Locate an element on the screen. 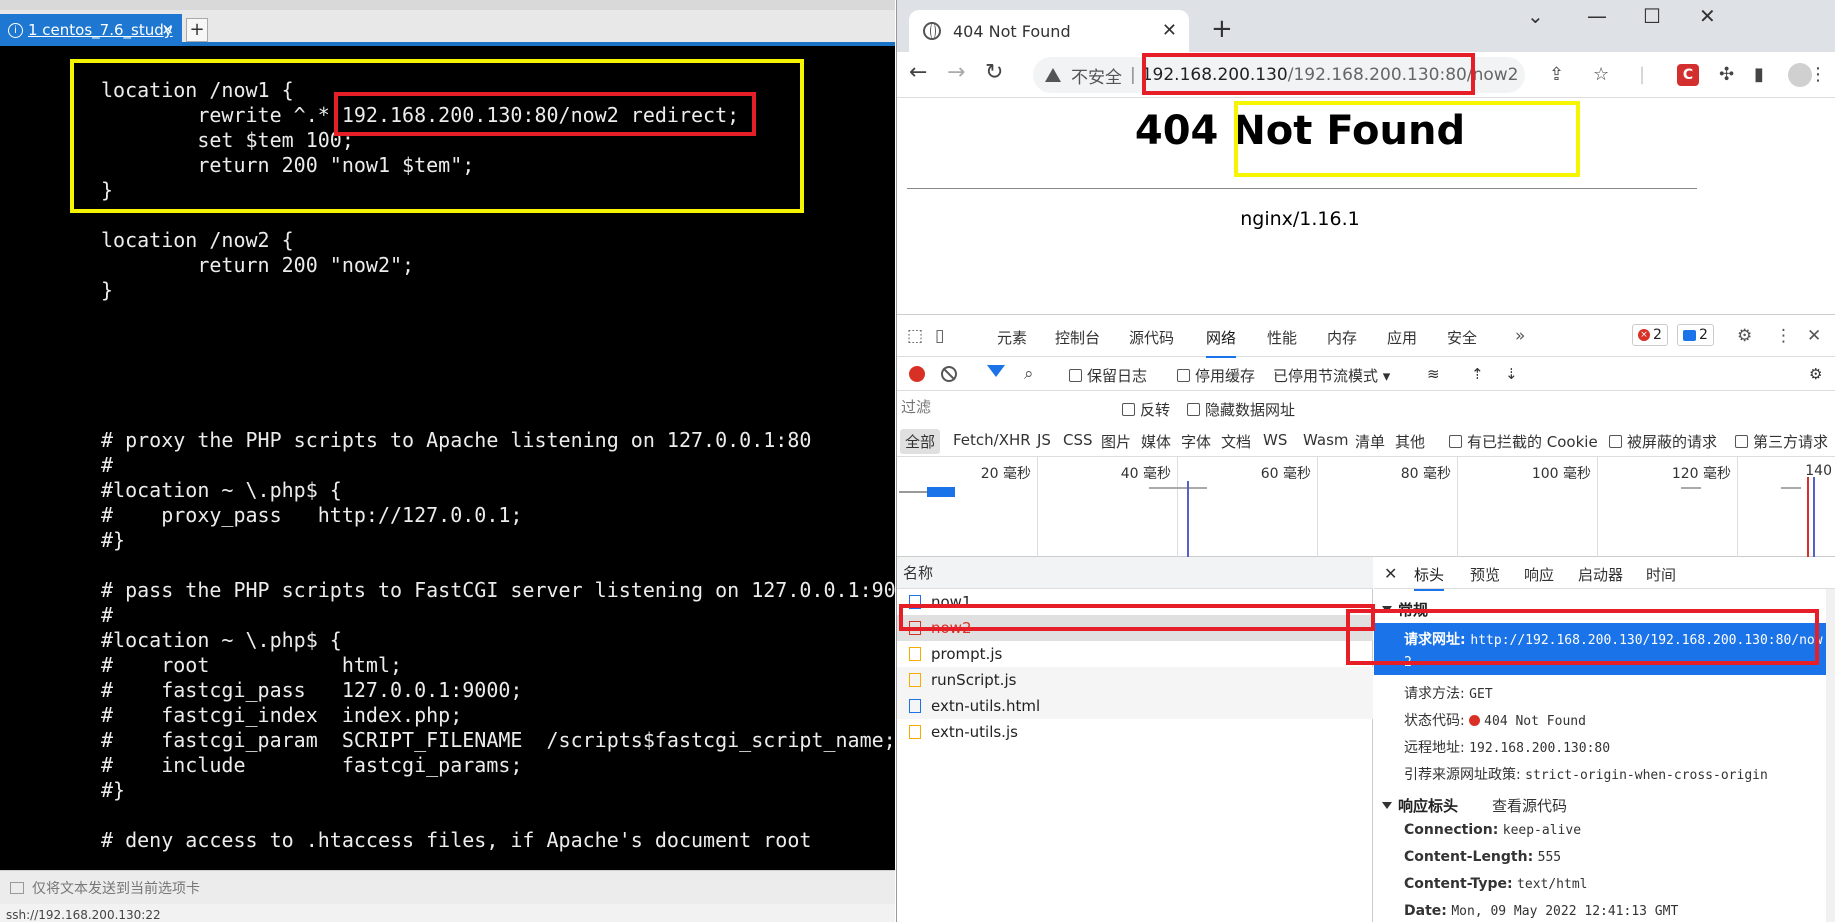 The width and height of the screenshot is (1835, 922). detail-tab-headers: 标头 is located at coordinates (1429, 577).